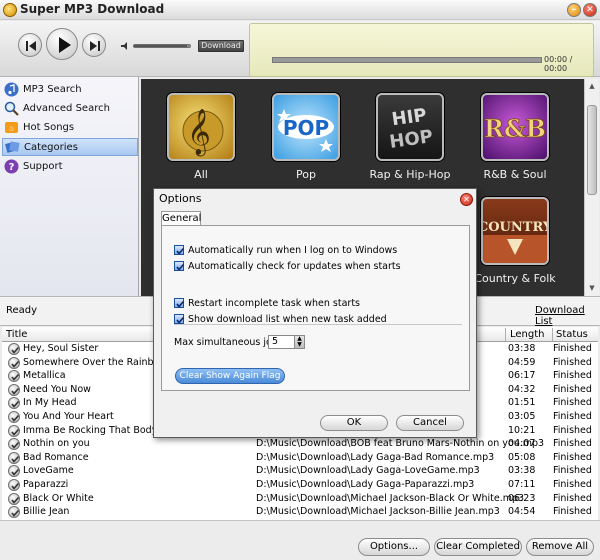 The width and height of the screenshot is (600, 560). I want to click on row-title: In My Head, so click(50, 403).